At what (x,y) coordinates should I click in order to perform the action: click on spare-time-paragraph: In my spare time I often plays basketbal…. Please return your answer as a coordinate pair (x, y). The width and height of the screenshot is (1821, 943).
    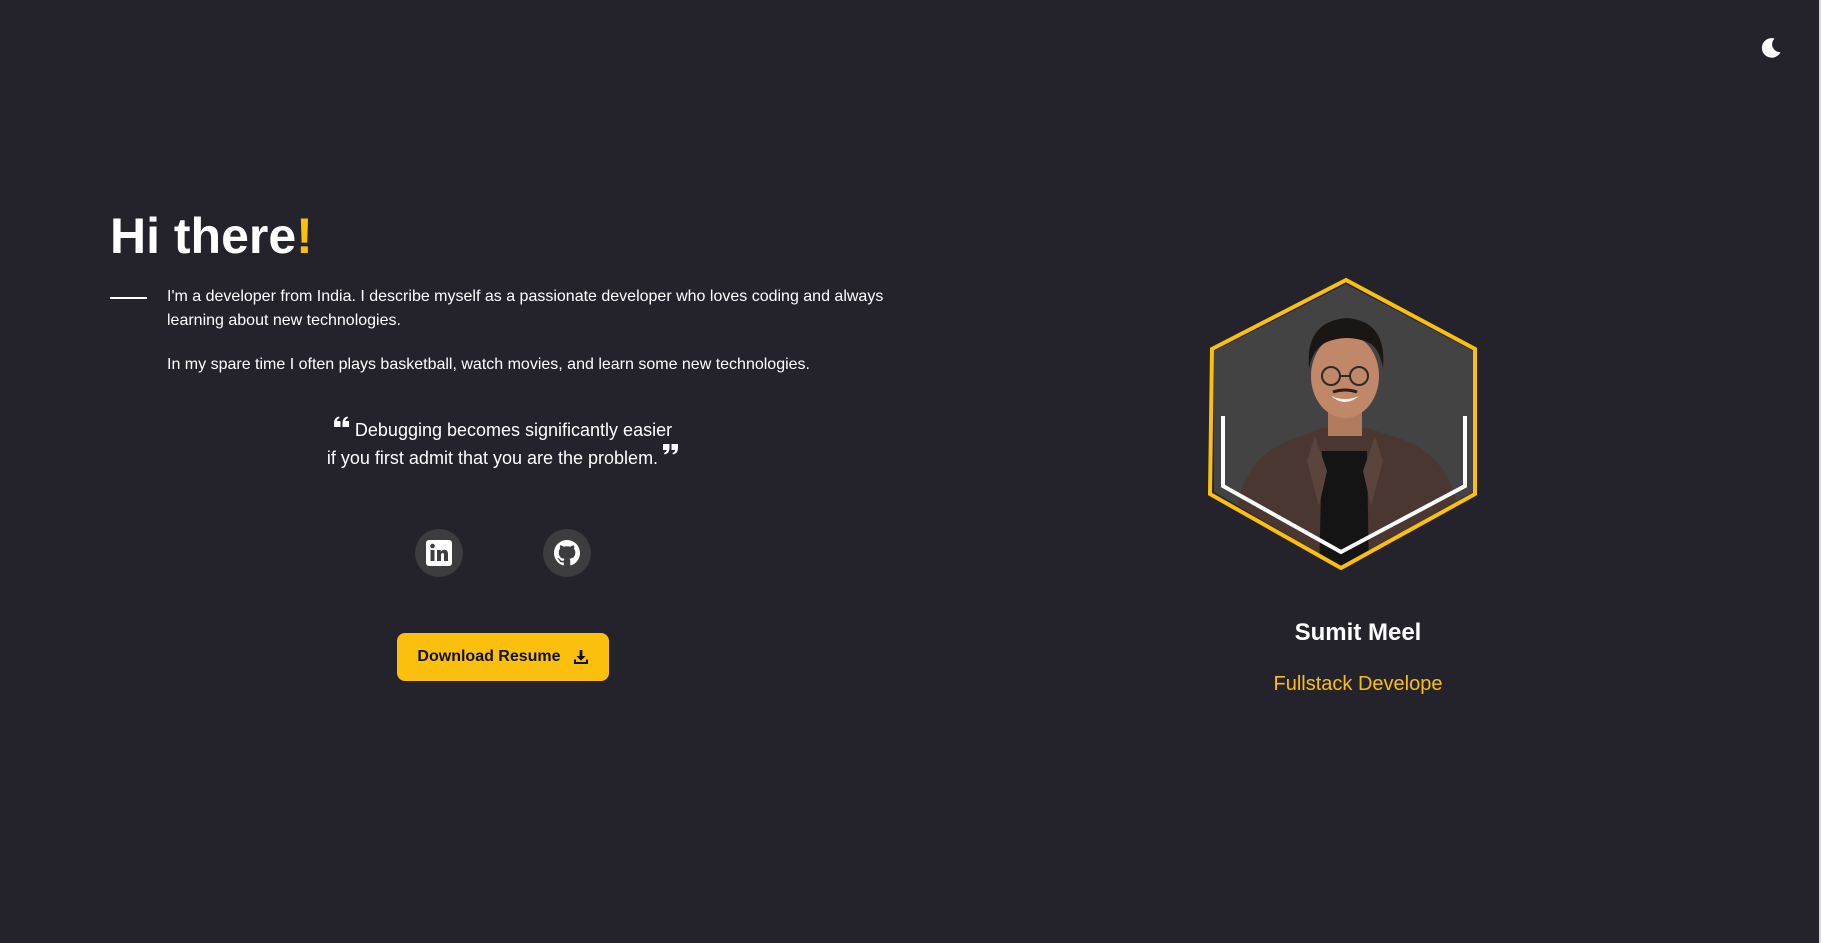
    Looking at the image, I should click on (488, 364).